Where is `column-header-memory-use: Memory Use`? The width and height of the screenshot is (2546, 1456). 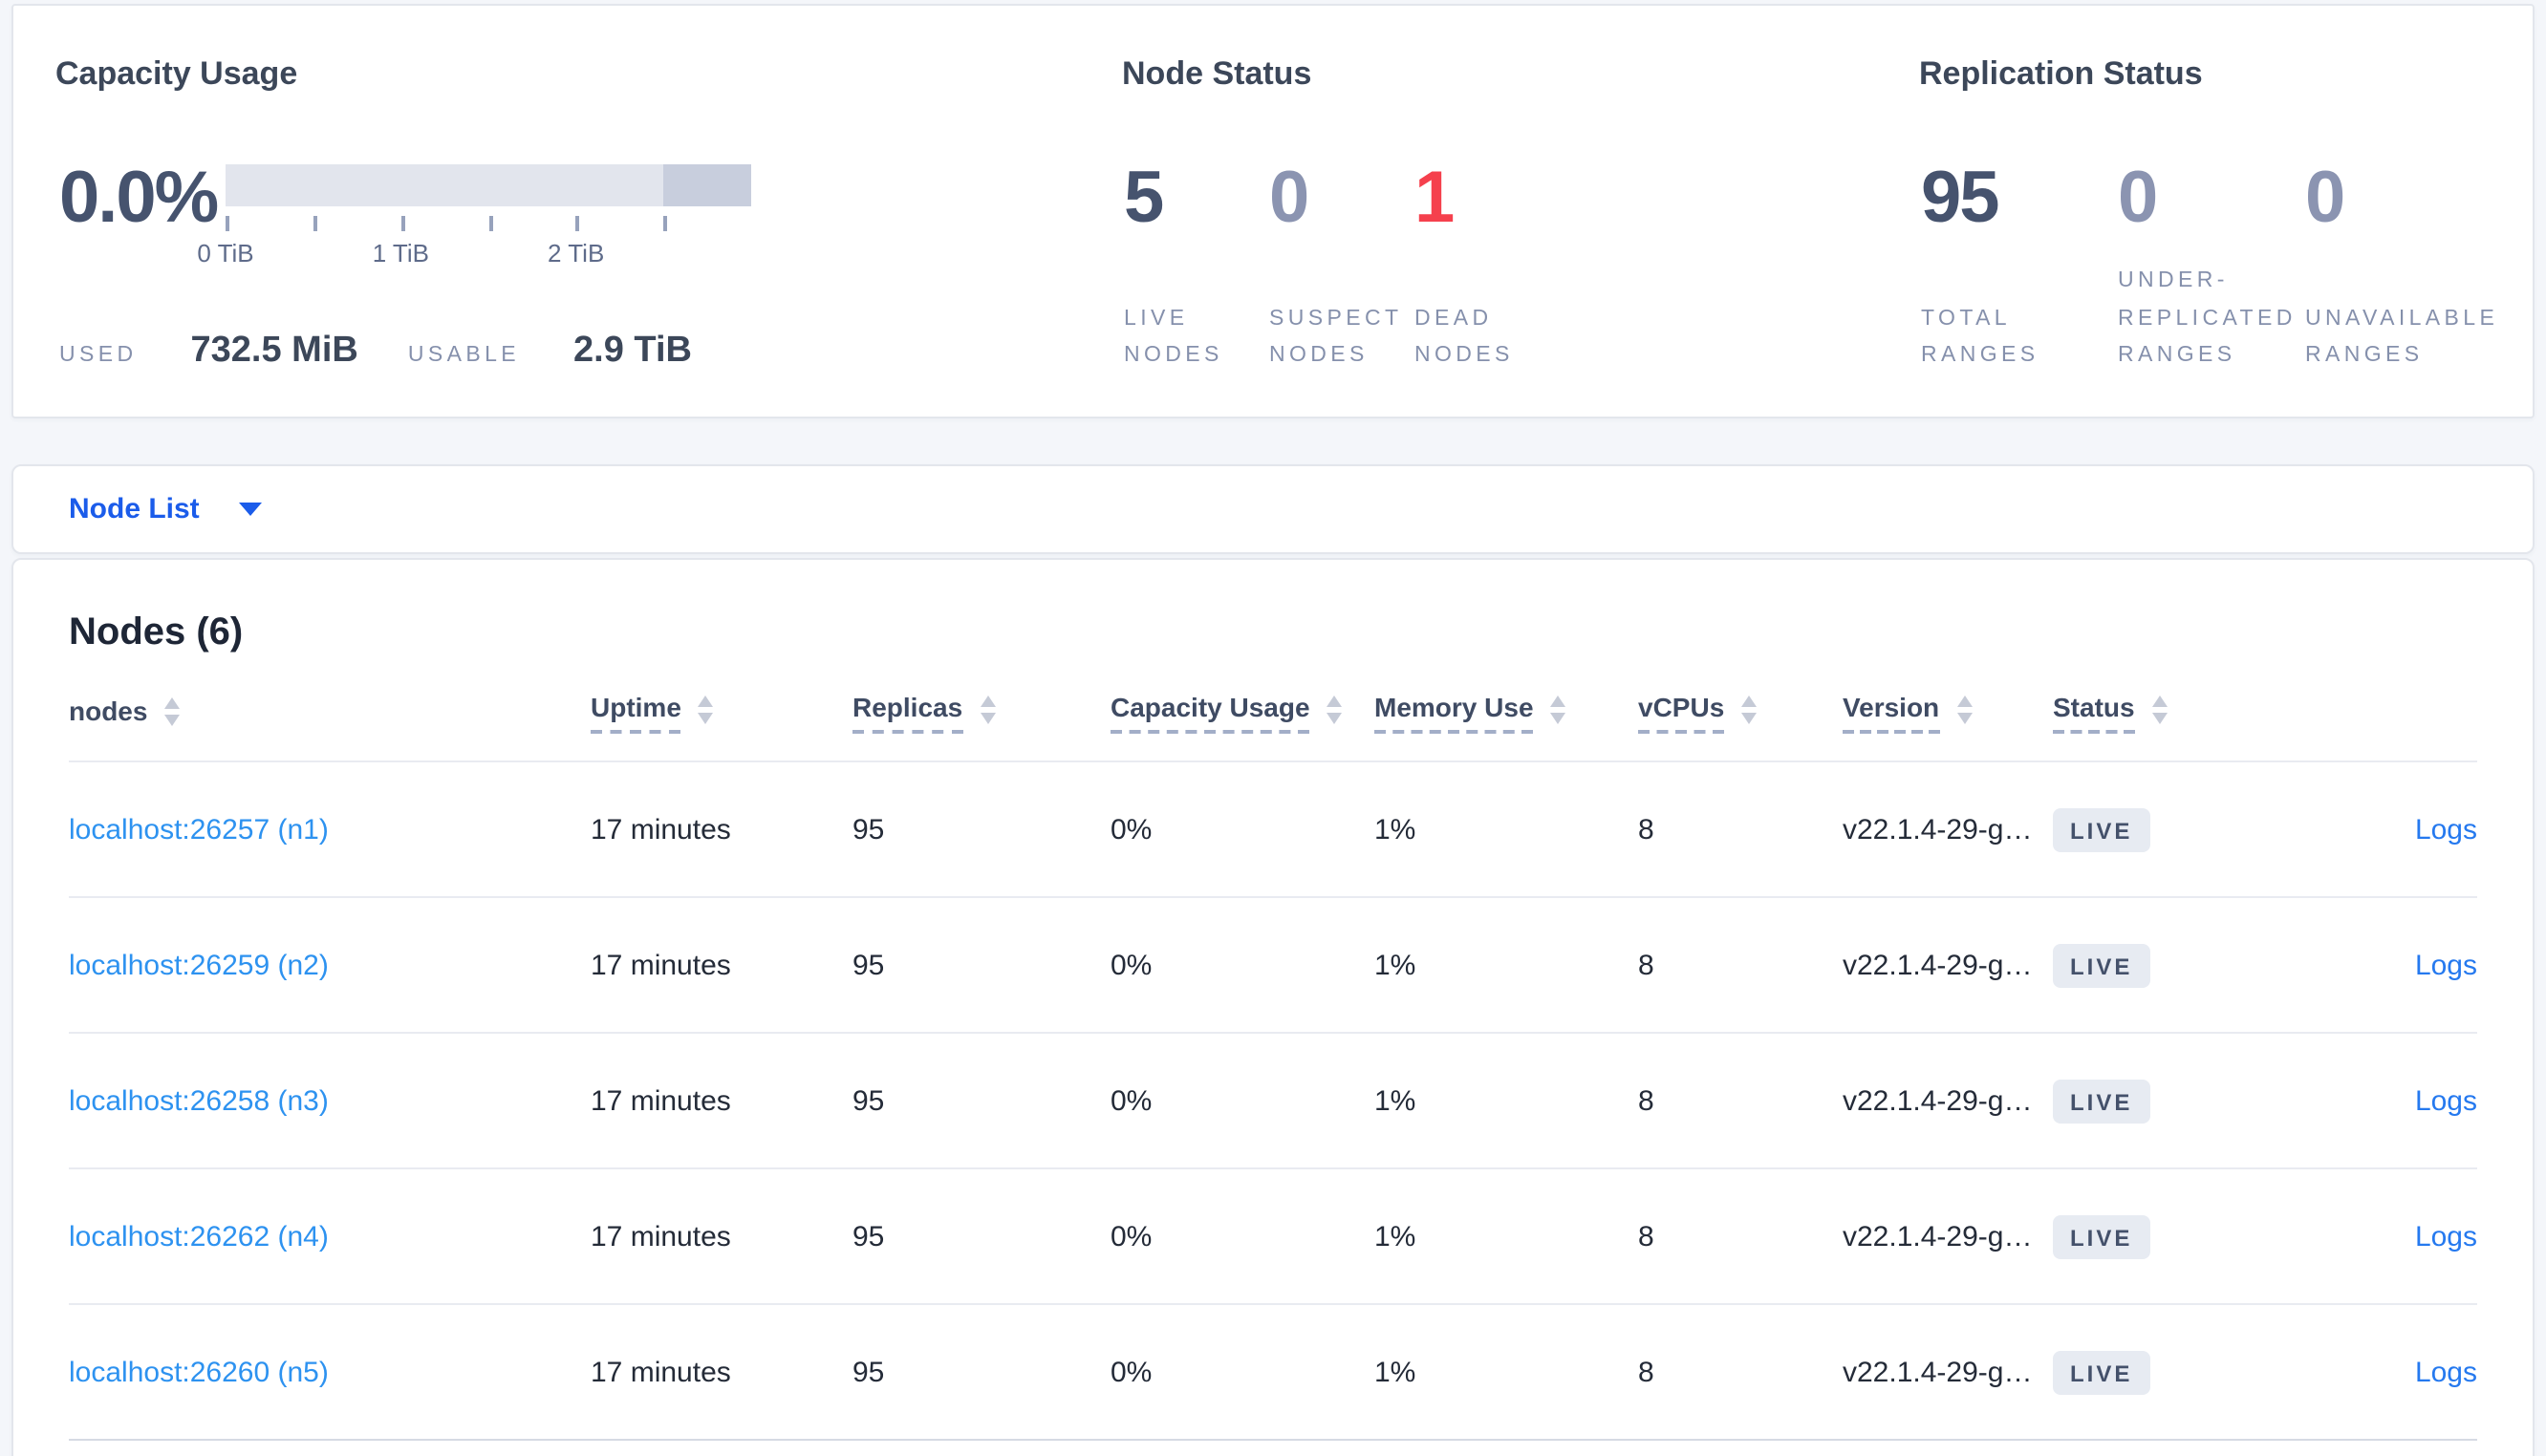
column-header-memory-use: Memory Use is located at coordinates (1506, 726).